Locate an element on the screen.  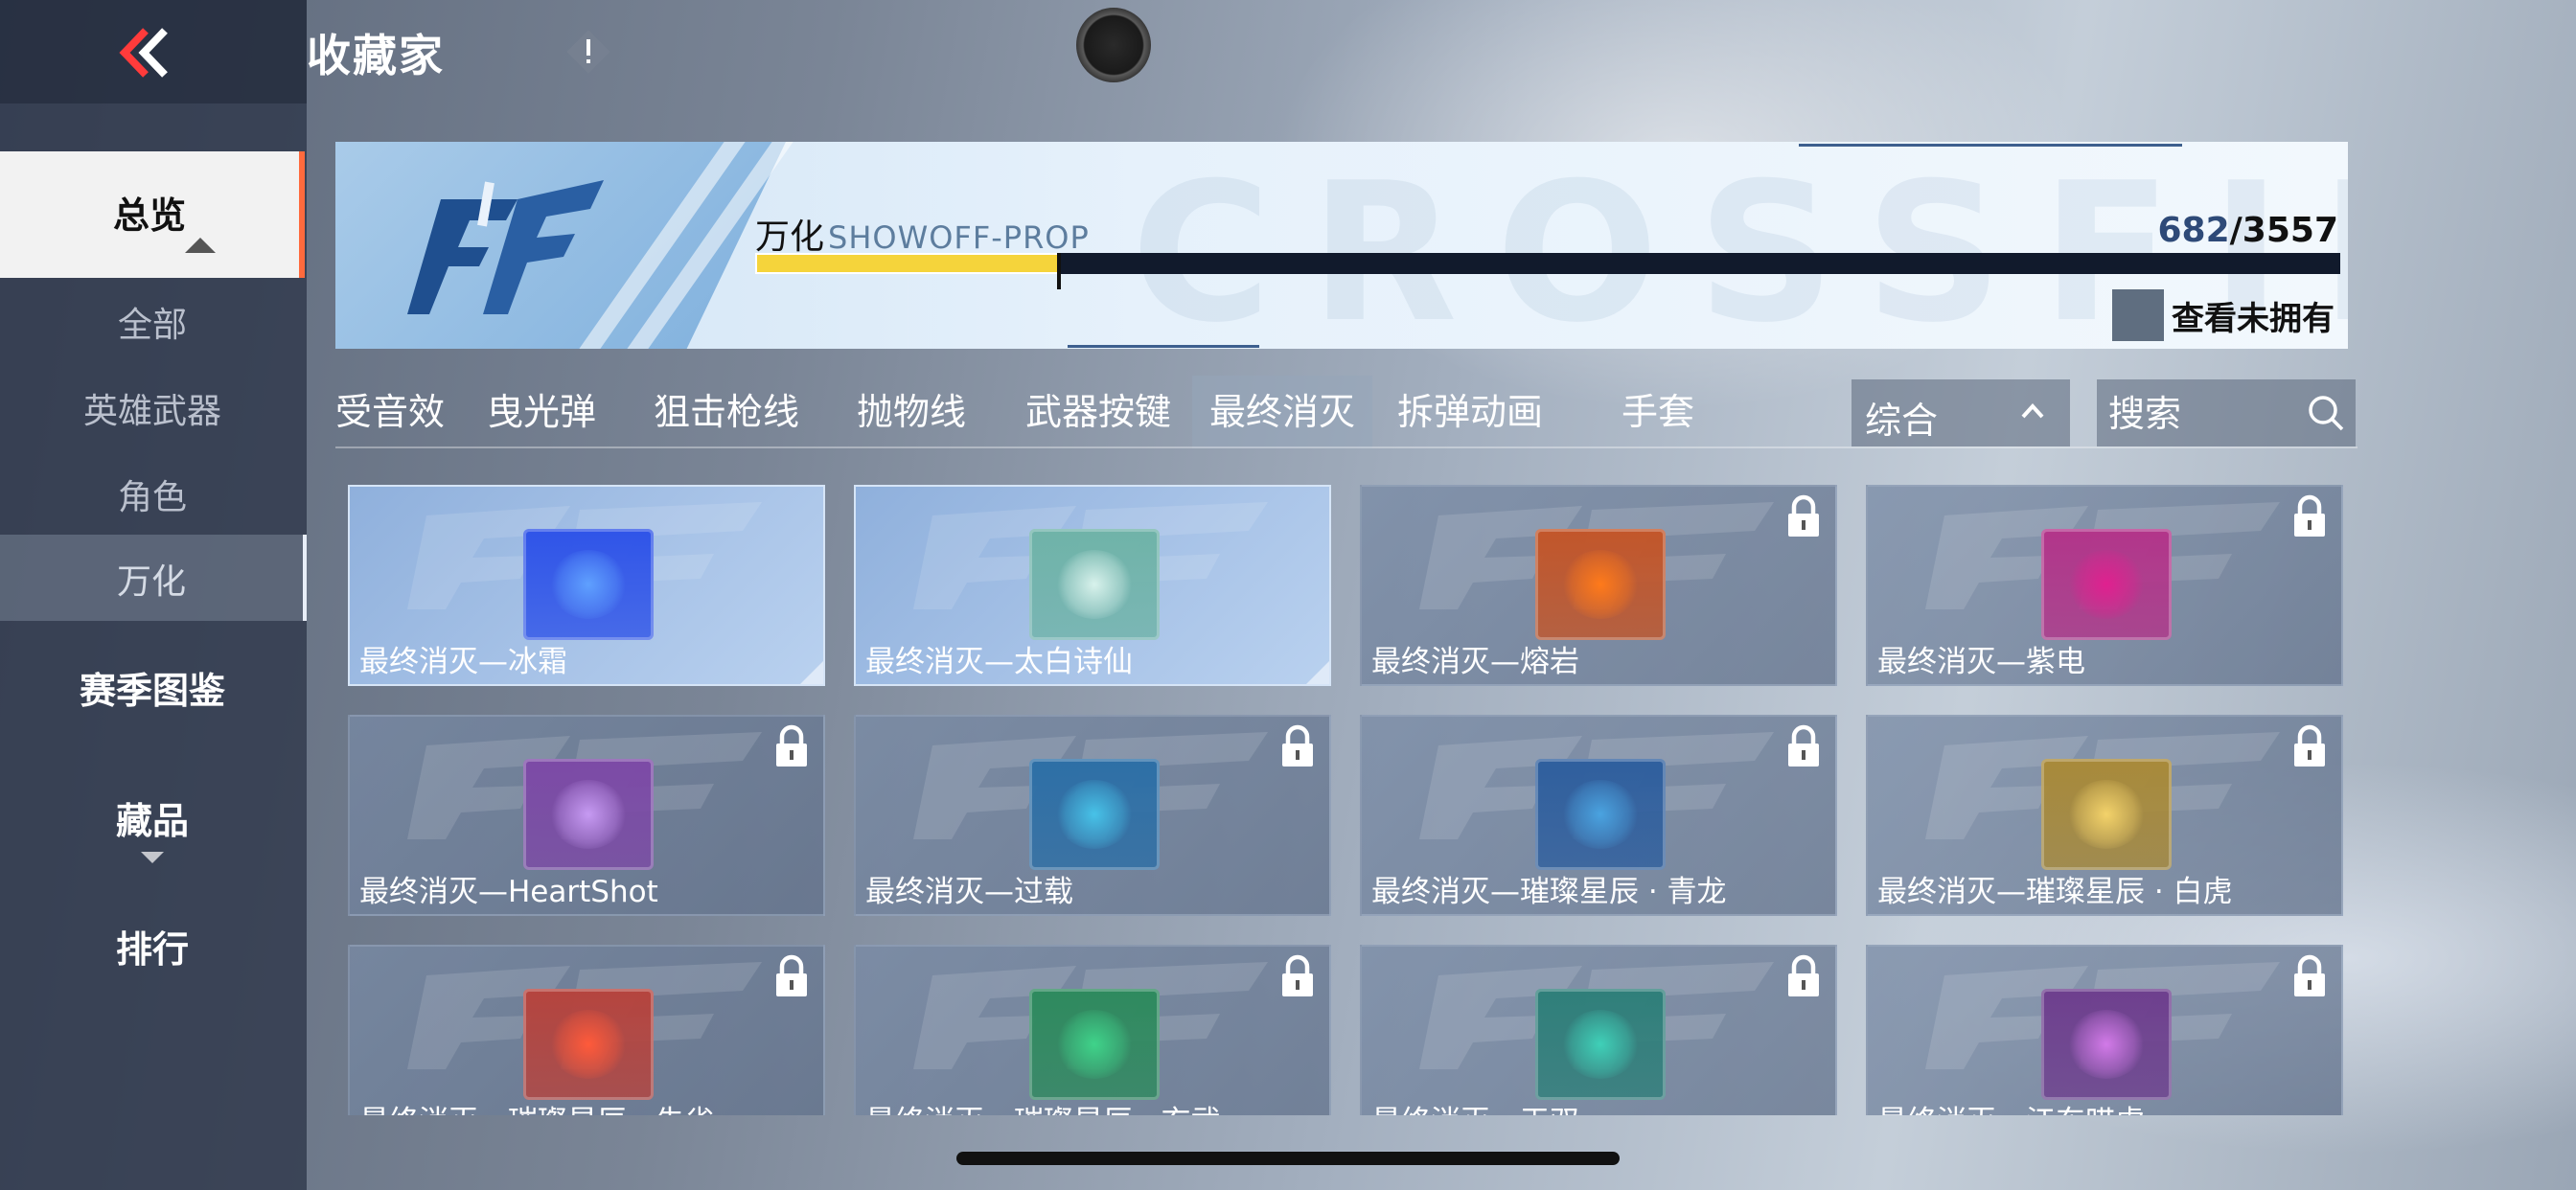
tab-underline is located at coordinates (1346, 447).